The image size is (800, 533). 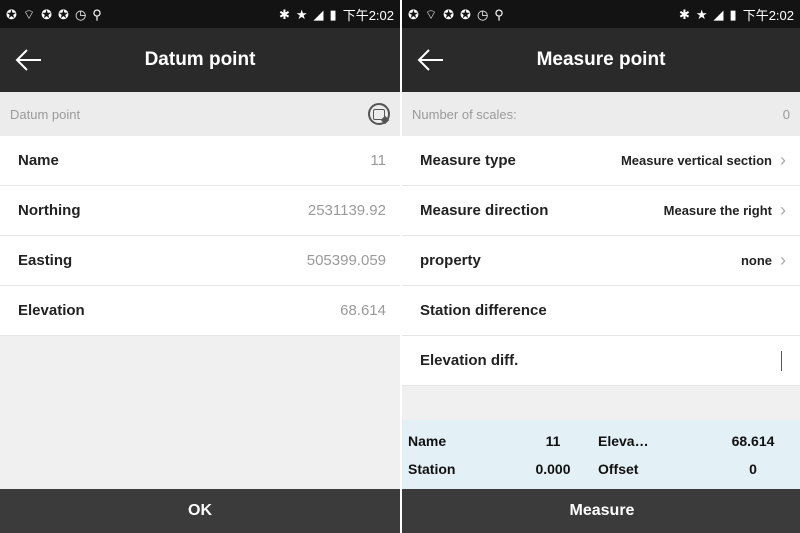 What do you see at coordinates (601, 311) in the screenshot?
I see `station-difference-row: Station difference` at bounding box center [601, 311].